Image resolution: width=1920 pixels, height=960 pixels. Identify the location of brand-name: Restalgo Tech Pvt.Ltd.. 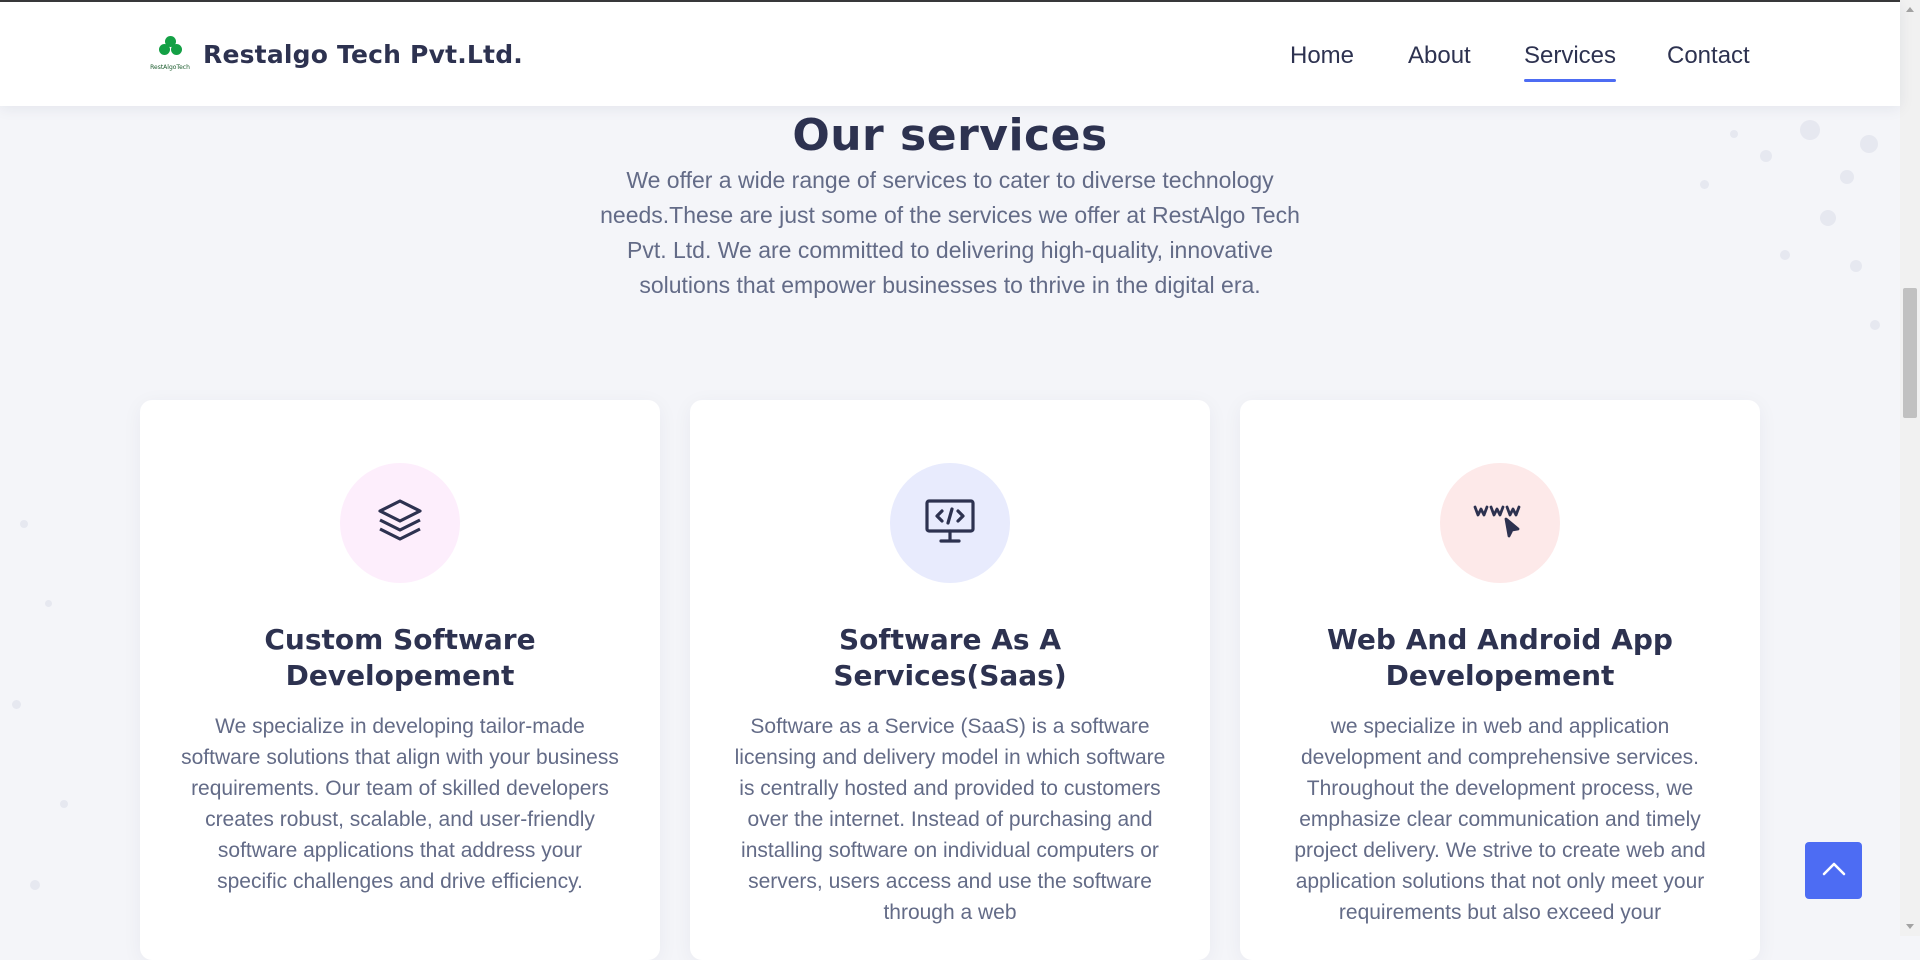
(363, 54).